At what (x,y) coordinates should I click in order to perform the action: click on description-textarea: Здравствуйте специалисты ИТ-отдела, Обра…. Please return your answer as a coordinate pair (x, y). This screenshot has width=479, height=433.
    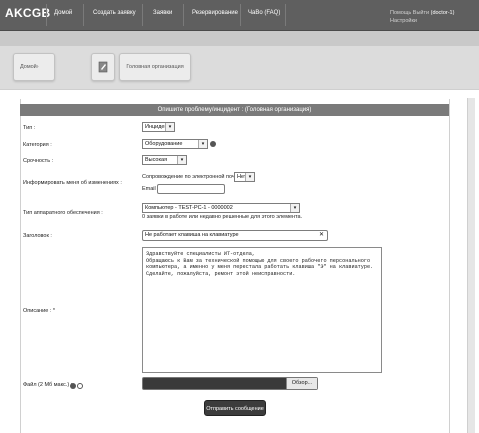
    Looking at the image, I should click on (262, 310).